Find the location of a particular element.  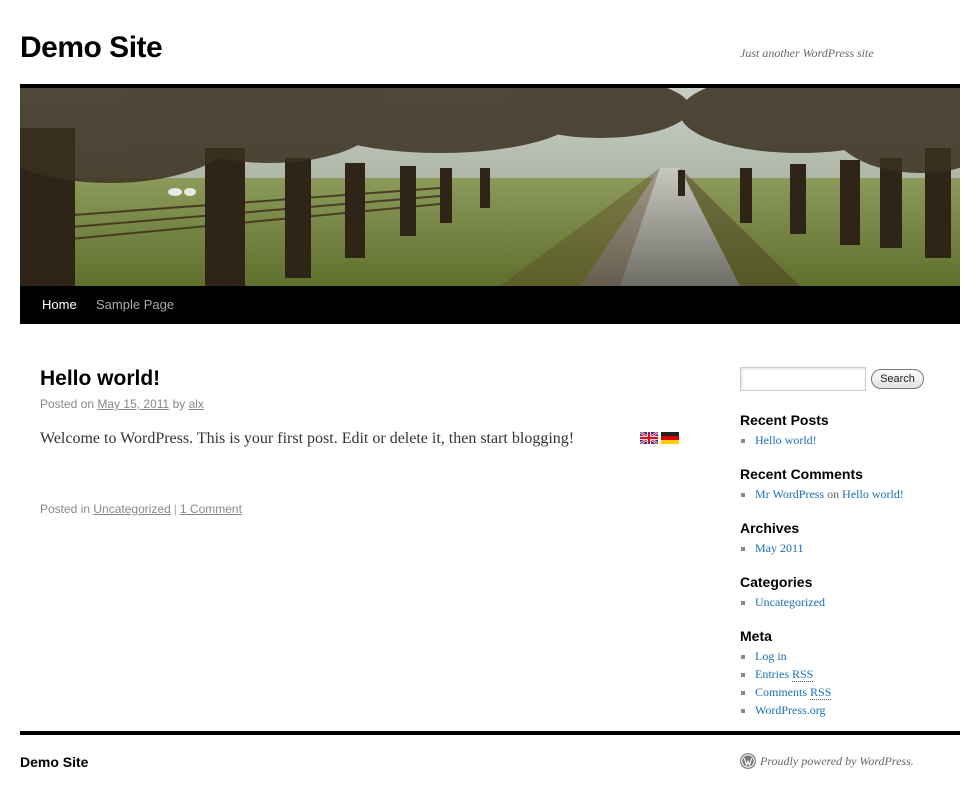

by-label: by is located at coordinates (179, 404).